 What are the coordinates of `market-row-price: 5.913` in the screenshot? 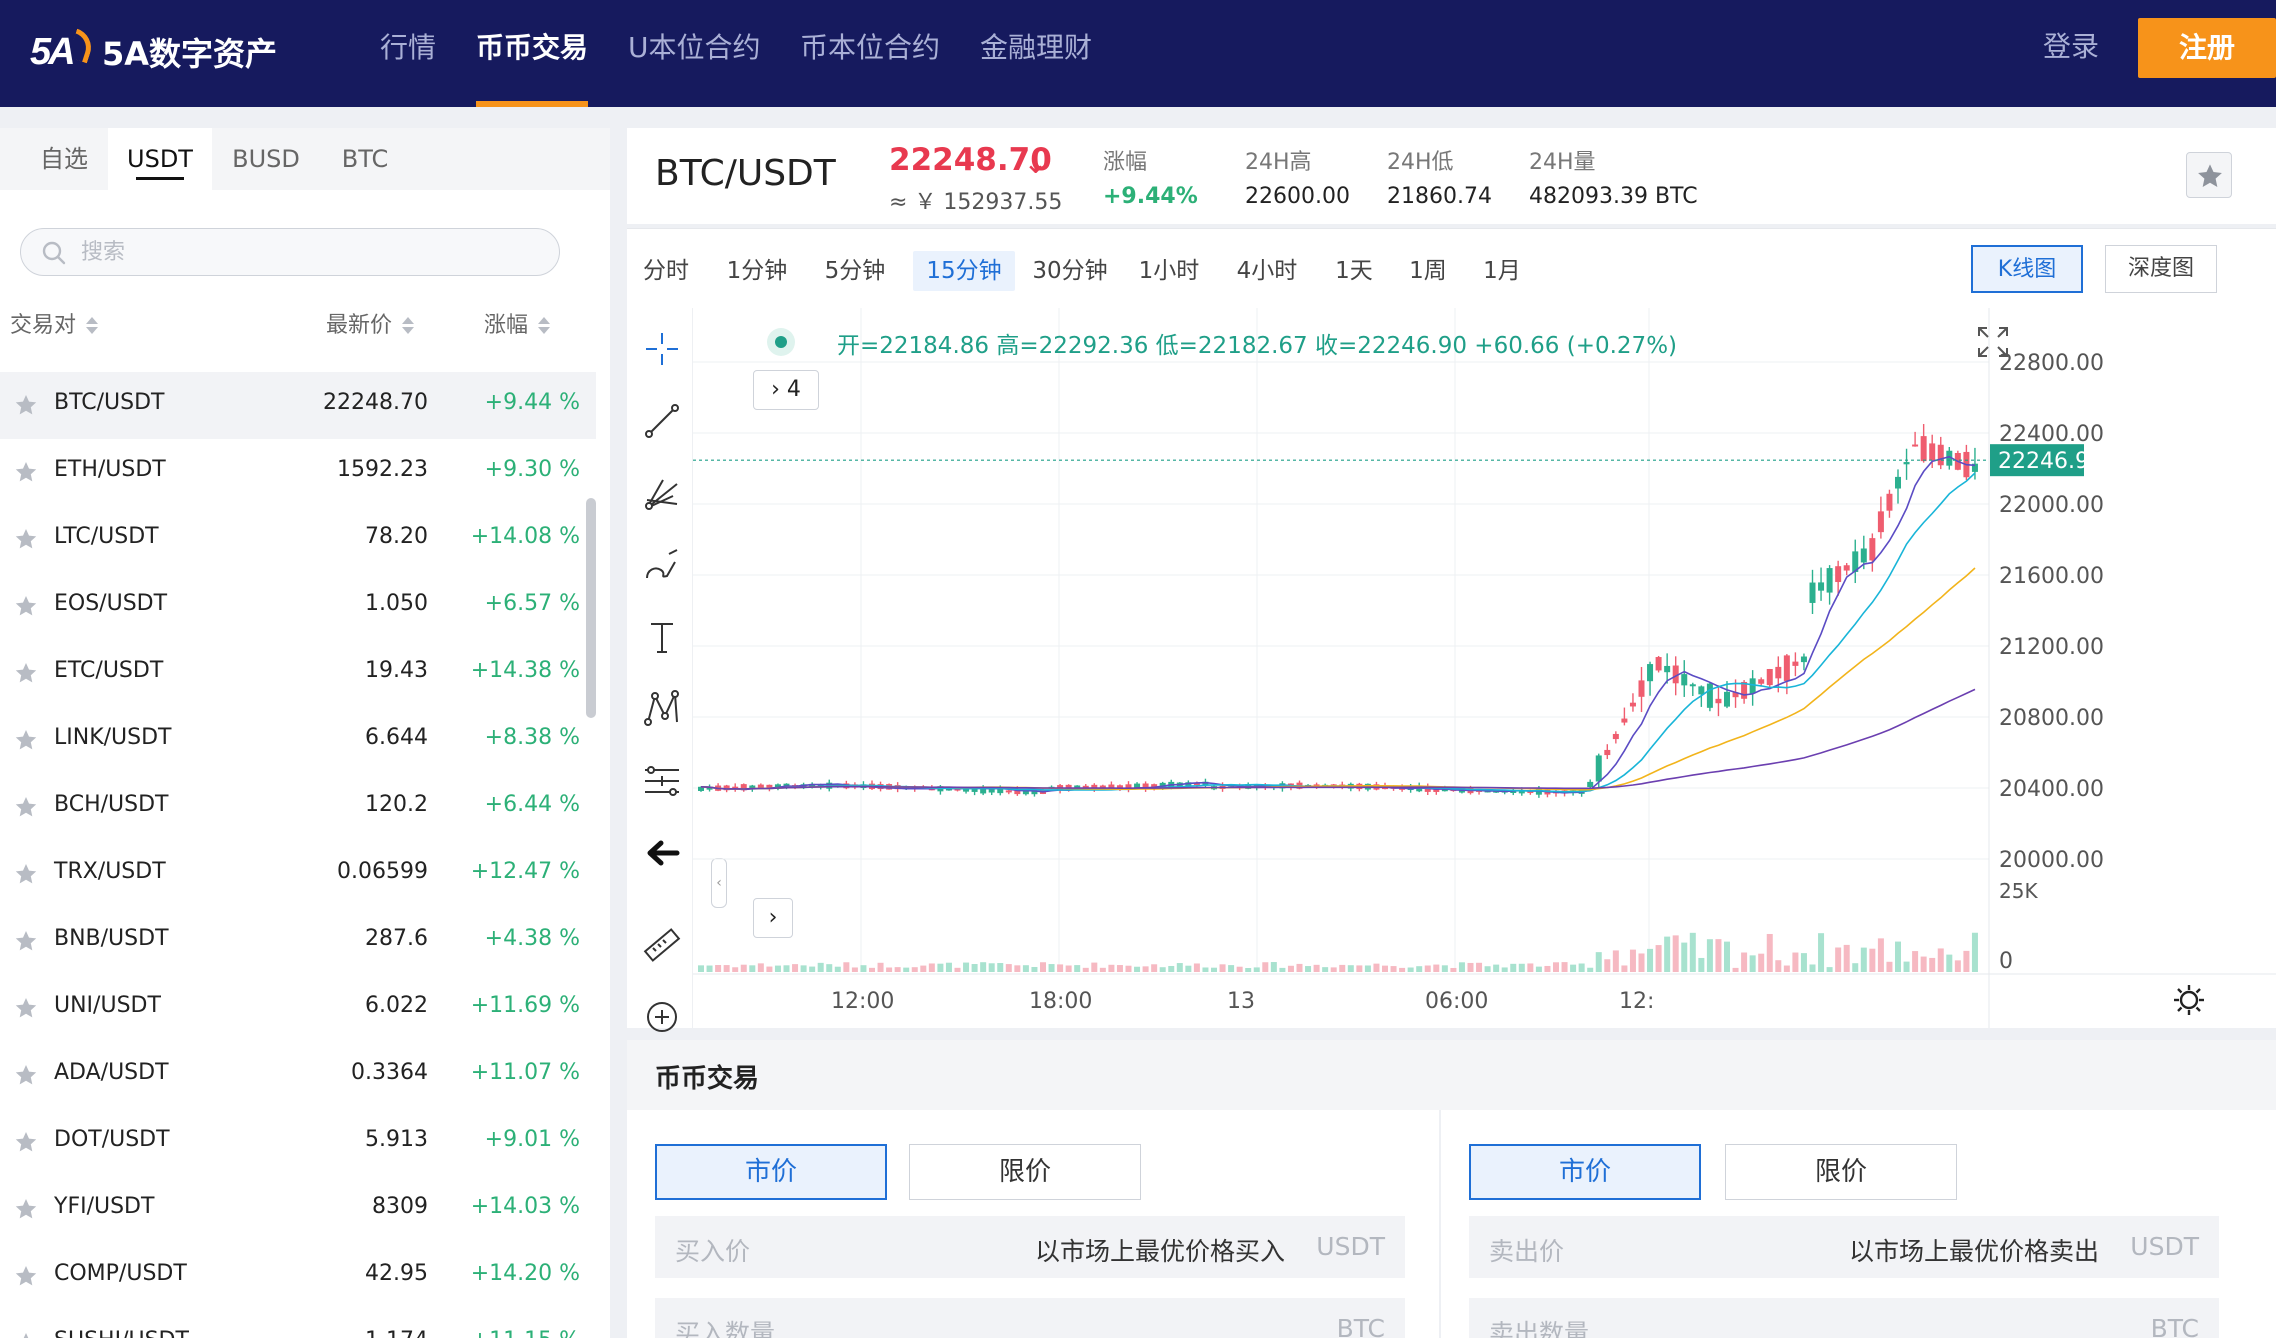 It's located at (396, 1139).